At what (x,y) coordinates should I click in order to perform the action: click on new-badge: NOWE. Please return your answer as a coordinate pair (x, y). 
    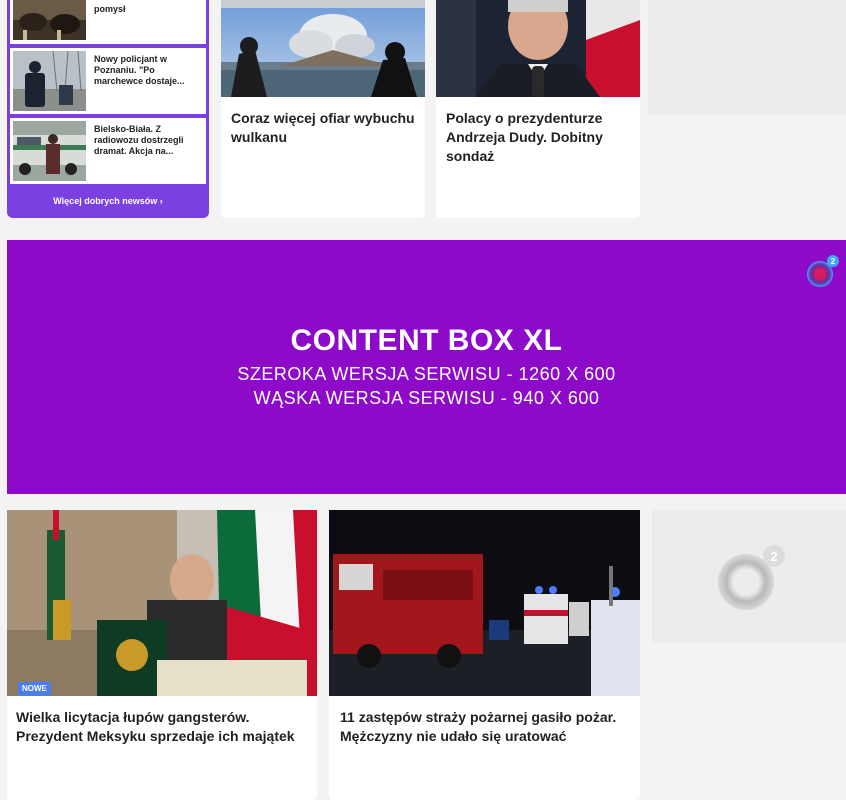
    Looking at the image, I should click on (34, 689).